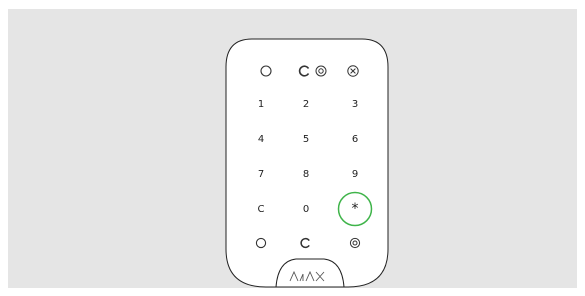  Describe the element at coordinates (261, 104) in the screenshot. I see `key-1: 1` at that location.